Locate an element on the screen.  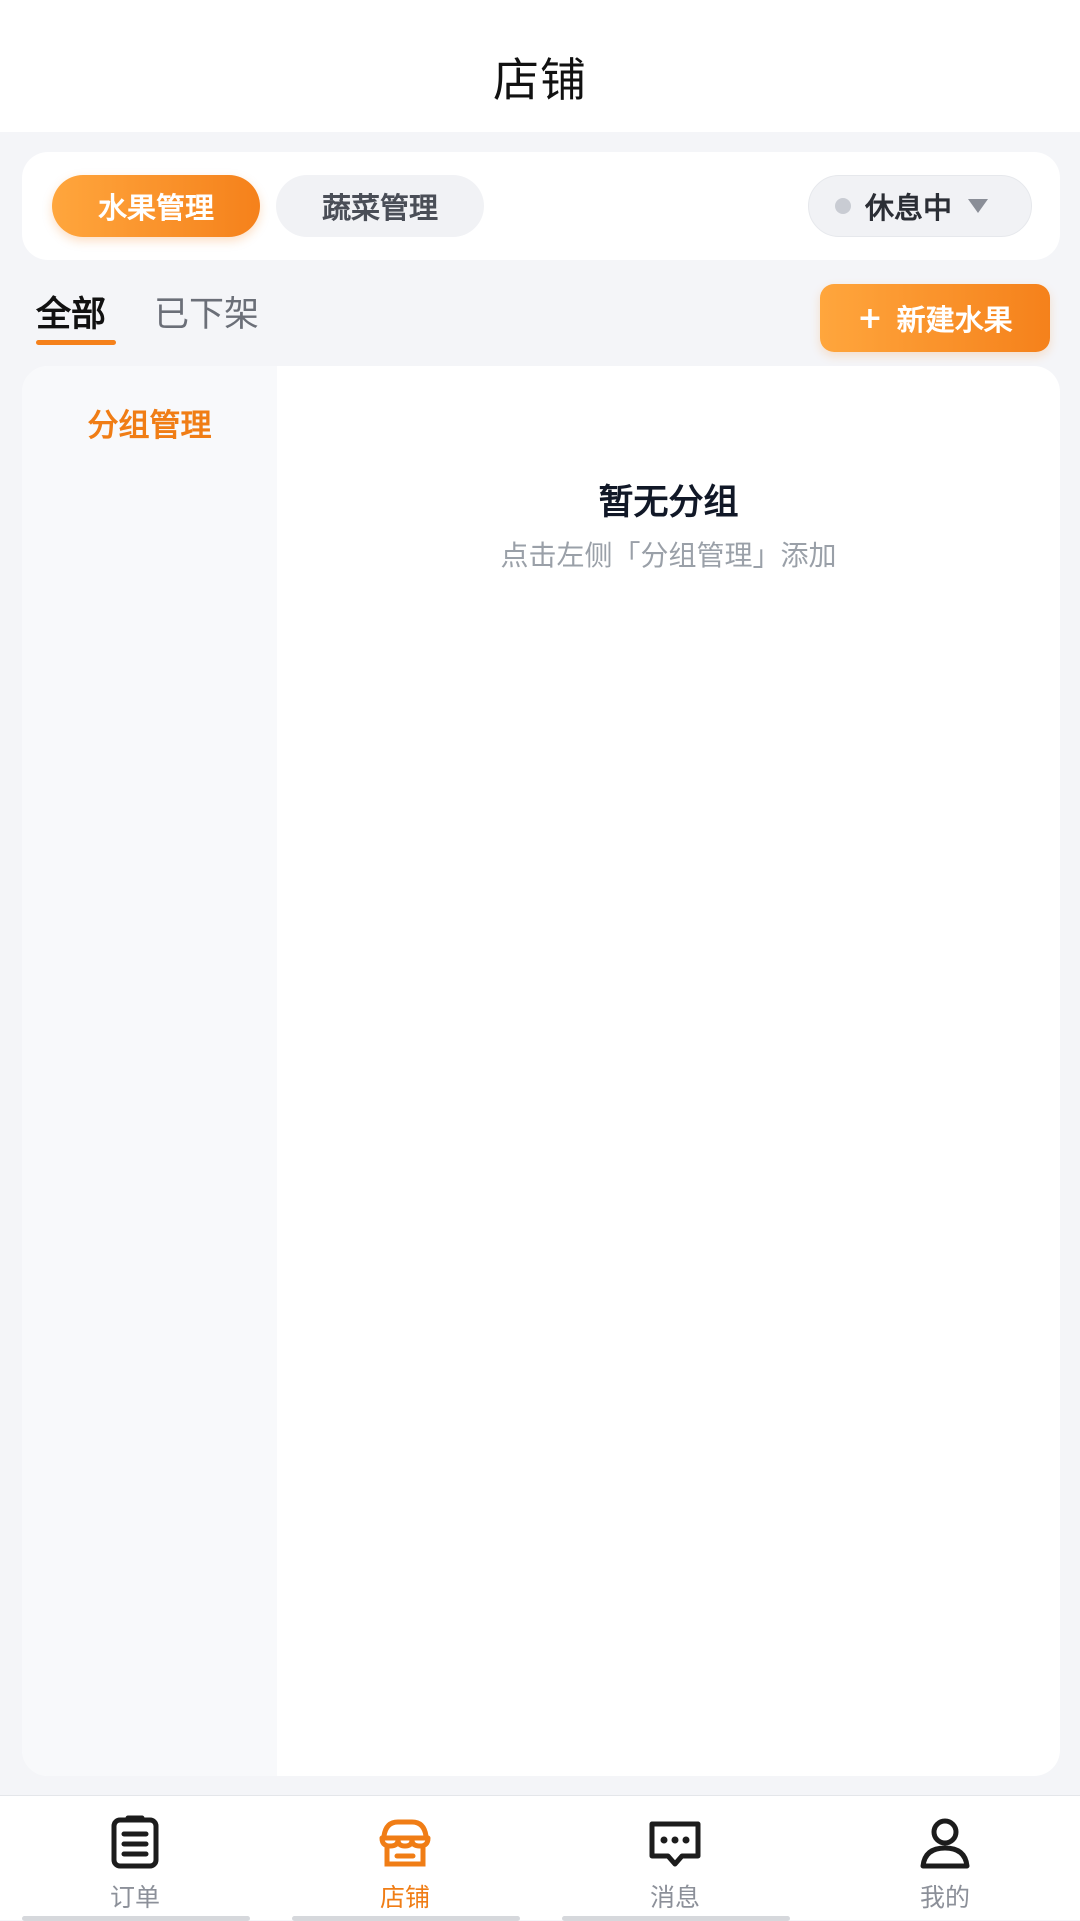
status-dot-icon is located at coordinates (843, 206).